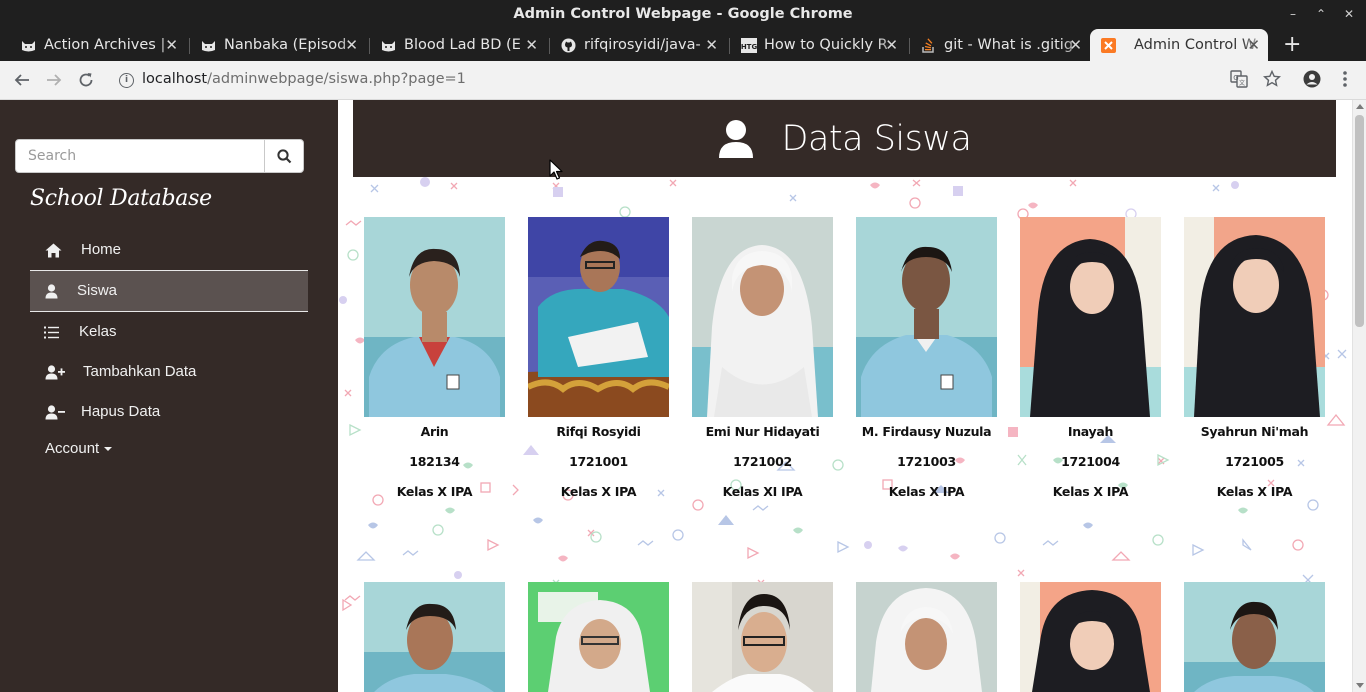  Describe the element at coordinates (55, 372) in the screenshot. I see `user-plus-icon` at that location.